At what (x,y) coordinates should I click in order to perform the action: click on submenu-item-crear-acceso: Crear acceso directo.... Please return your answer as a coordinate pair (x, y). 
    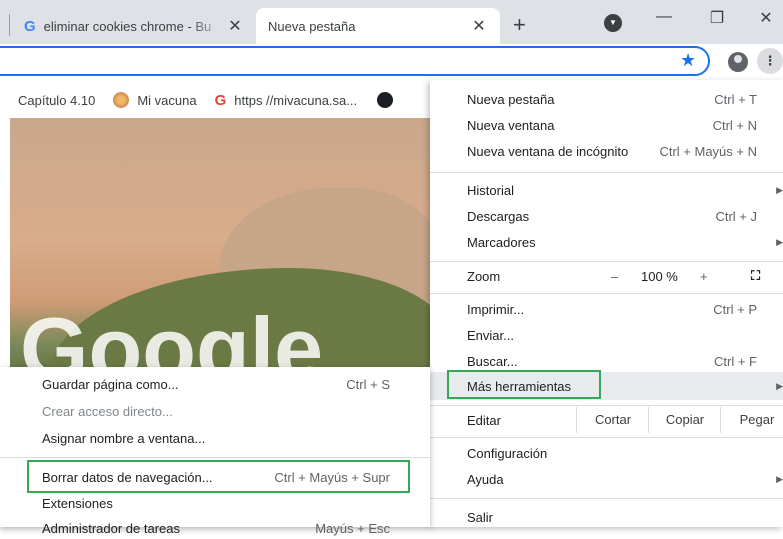
    Looking at the image, I should click on (215, 411).